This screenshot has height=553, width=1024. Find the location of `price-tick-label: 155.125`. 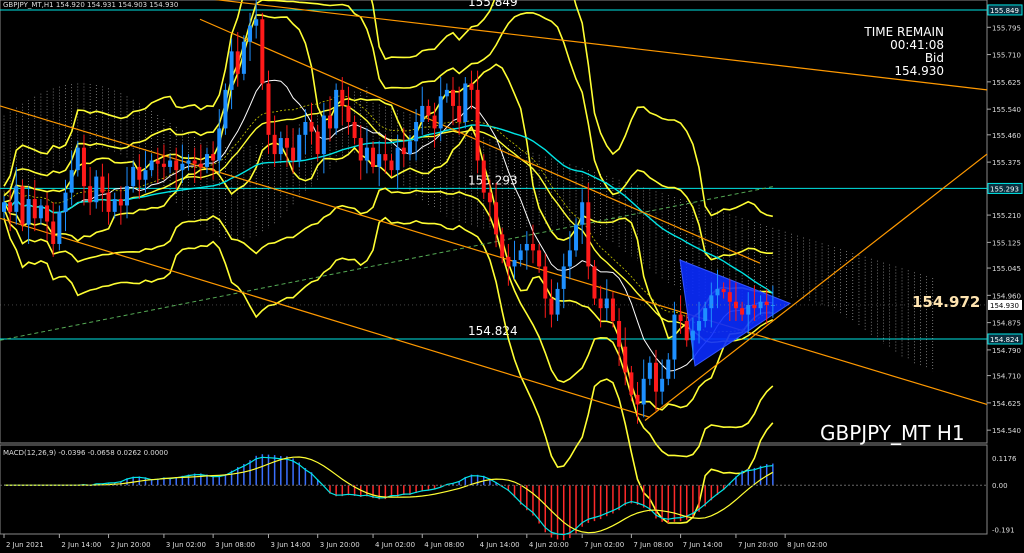

price-tick-label: 155.125 is located at coordinates (1006, 243).